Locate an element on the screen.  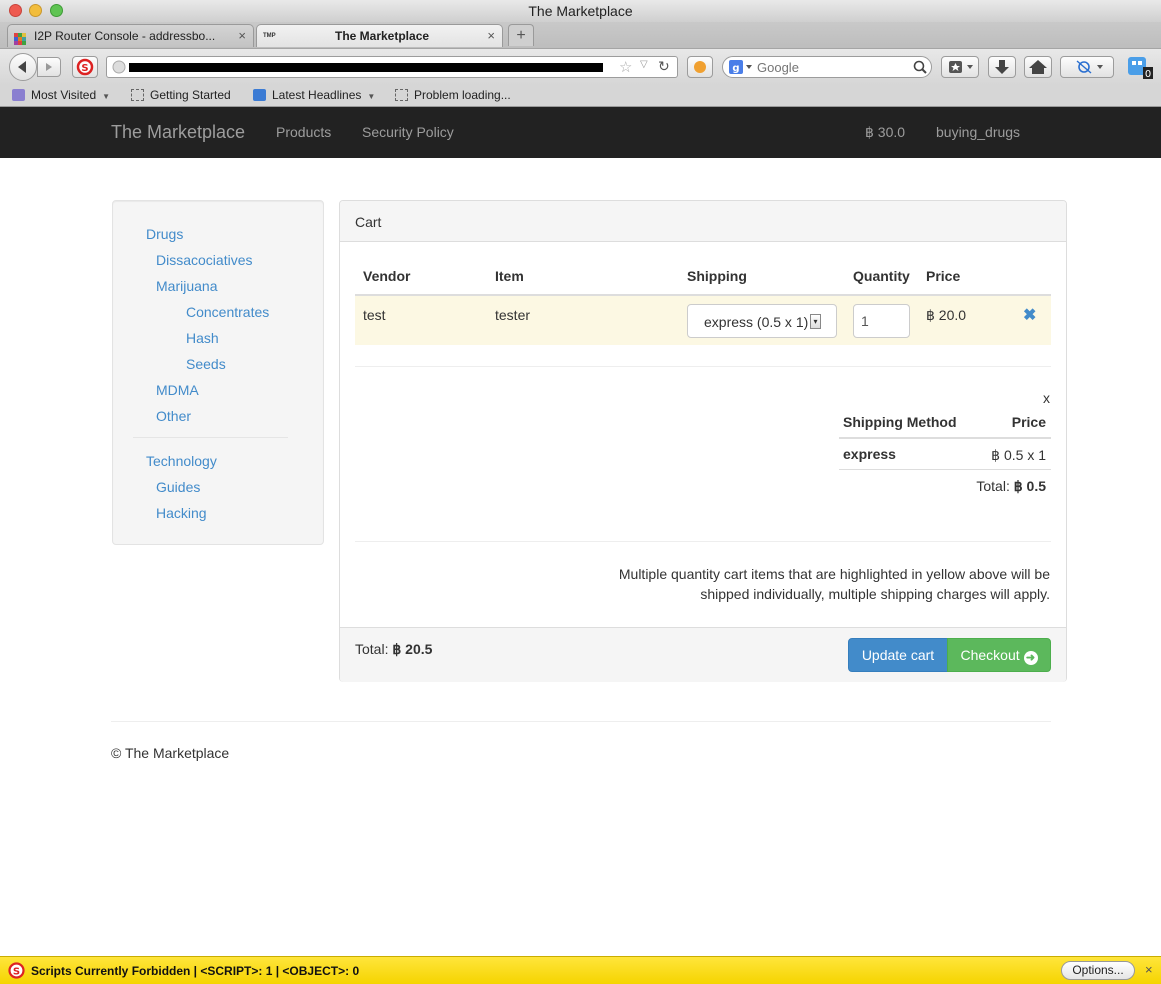
shipping-row-divider is located at coordinates (945, 469).